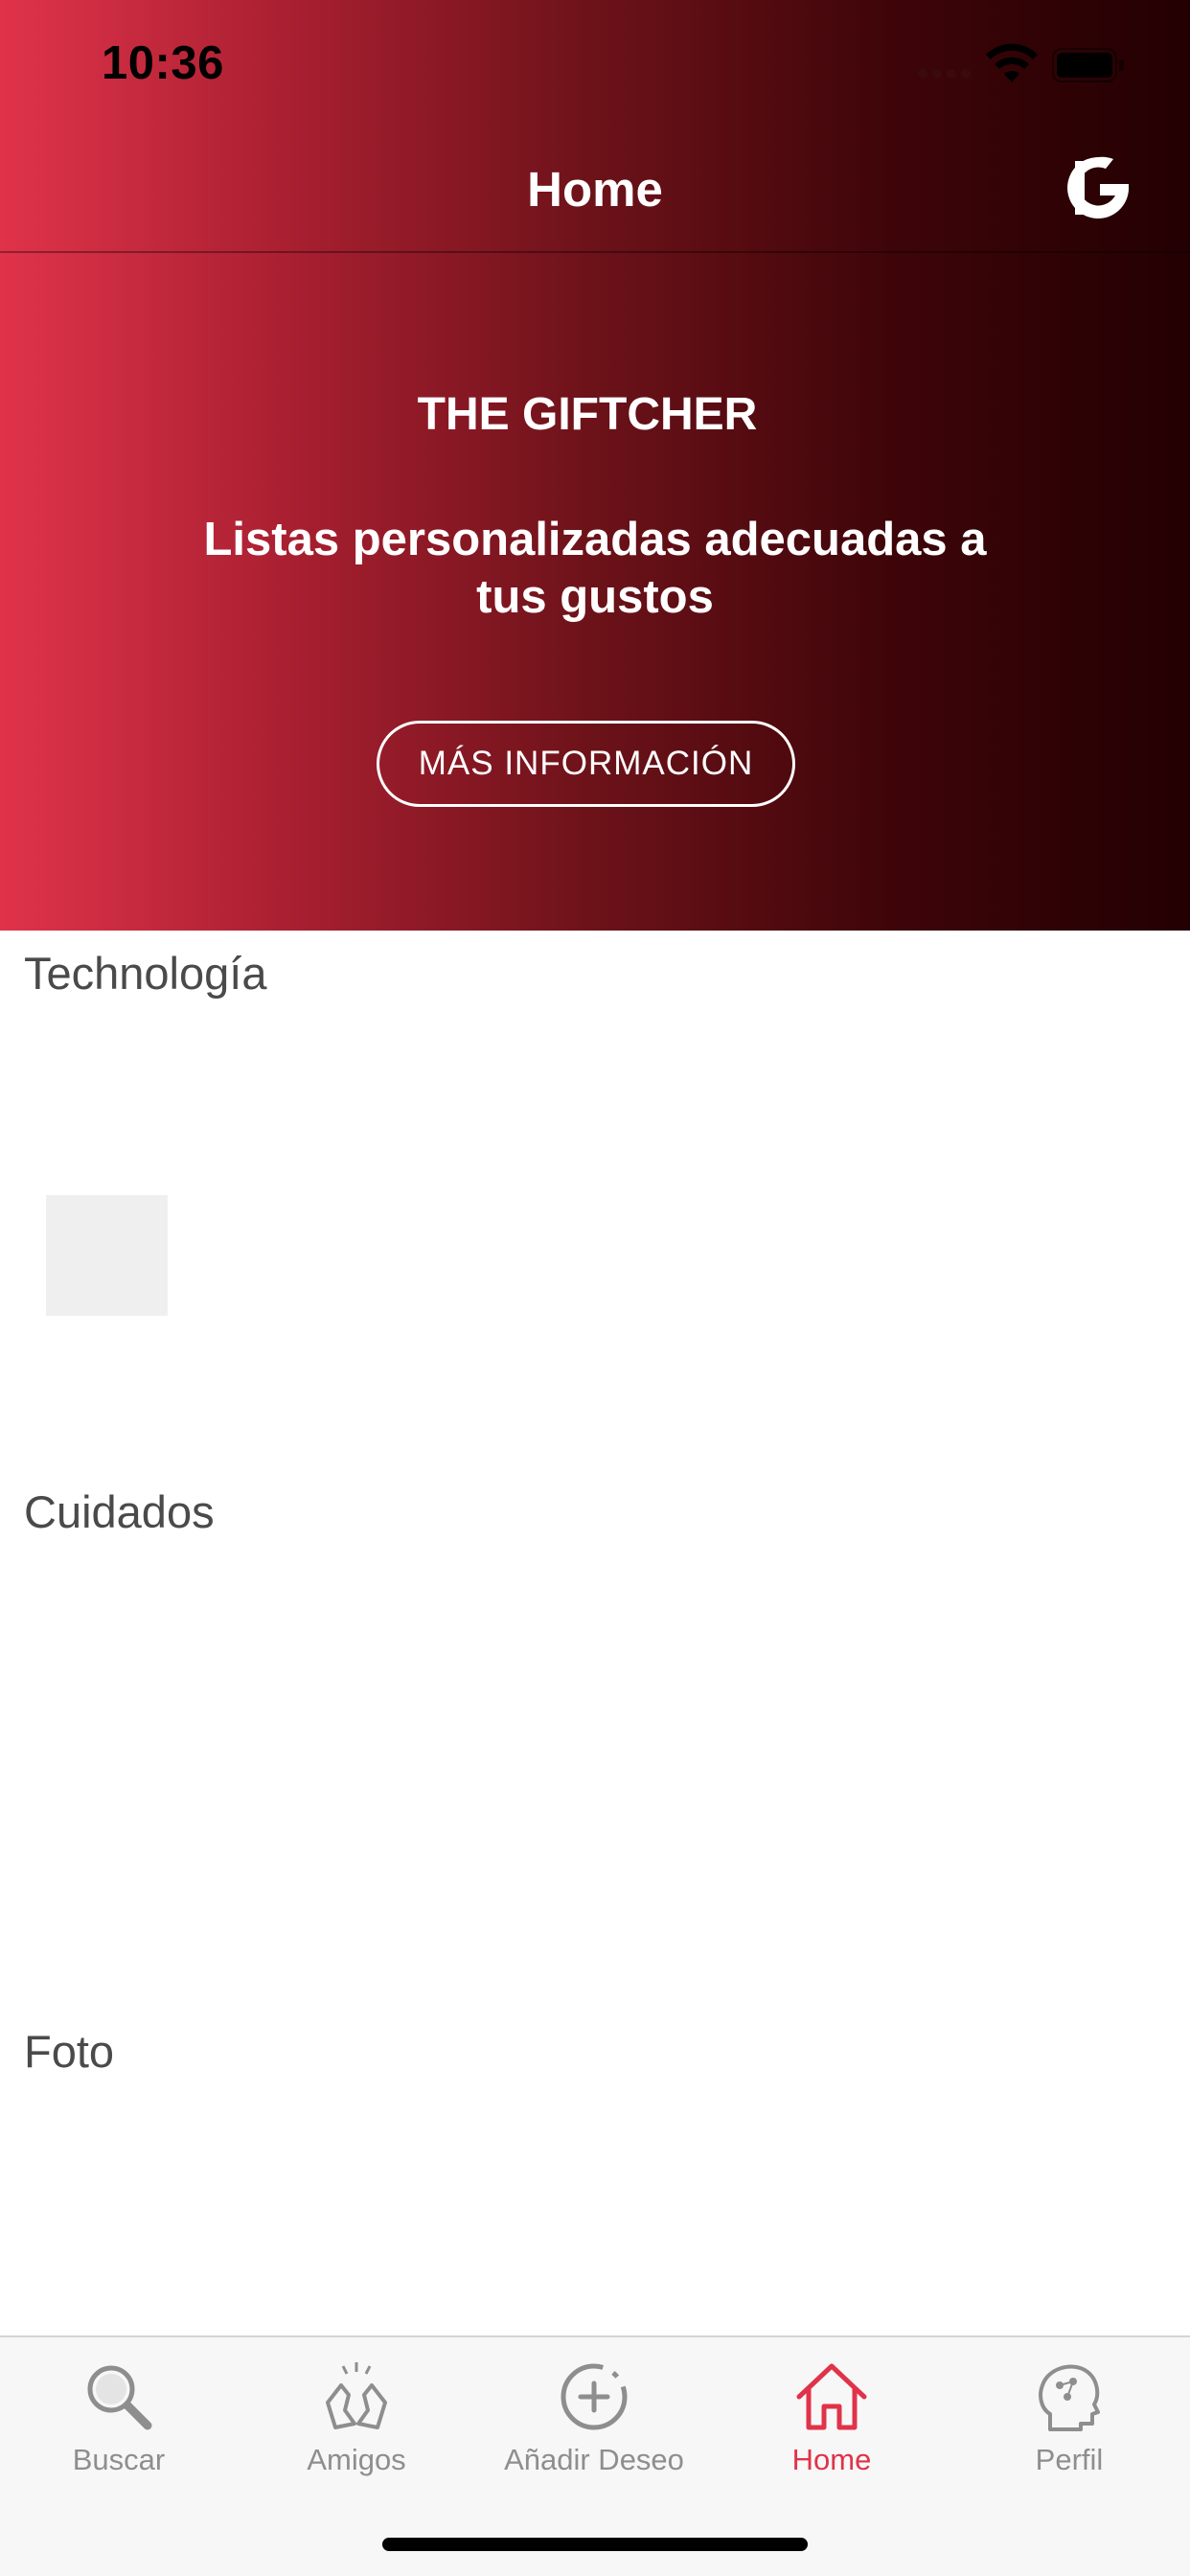 The height and width of the screenshot is (2576, 1190). Describe the element at coordinates (120, 1511) in the screenshot. I see `section-title-cuidados: Cuidados` at that location.